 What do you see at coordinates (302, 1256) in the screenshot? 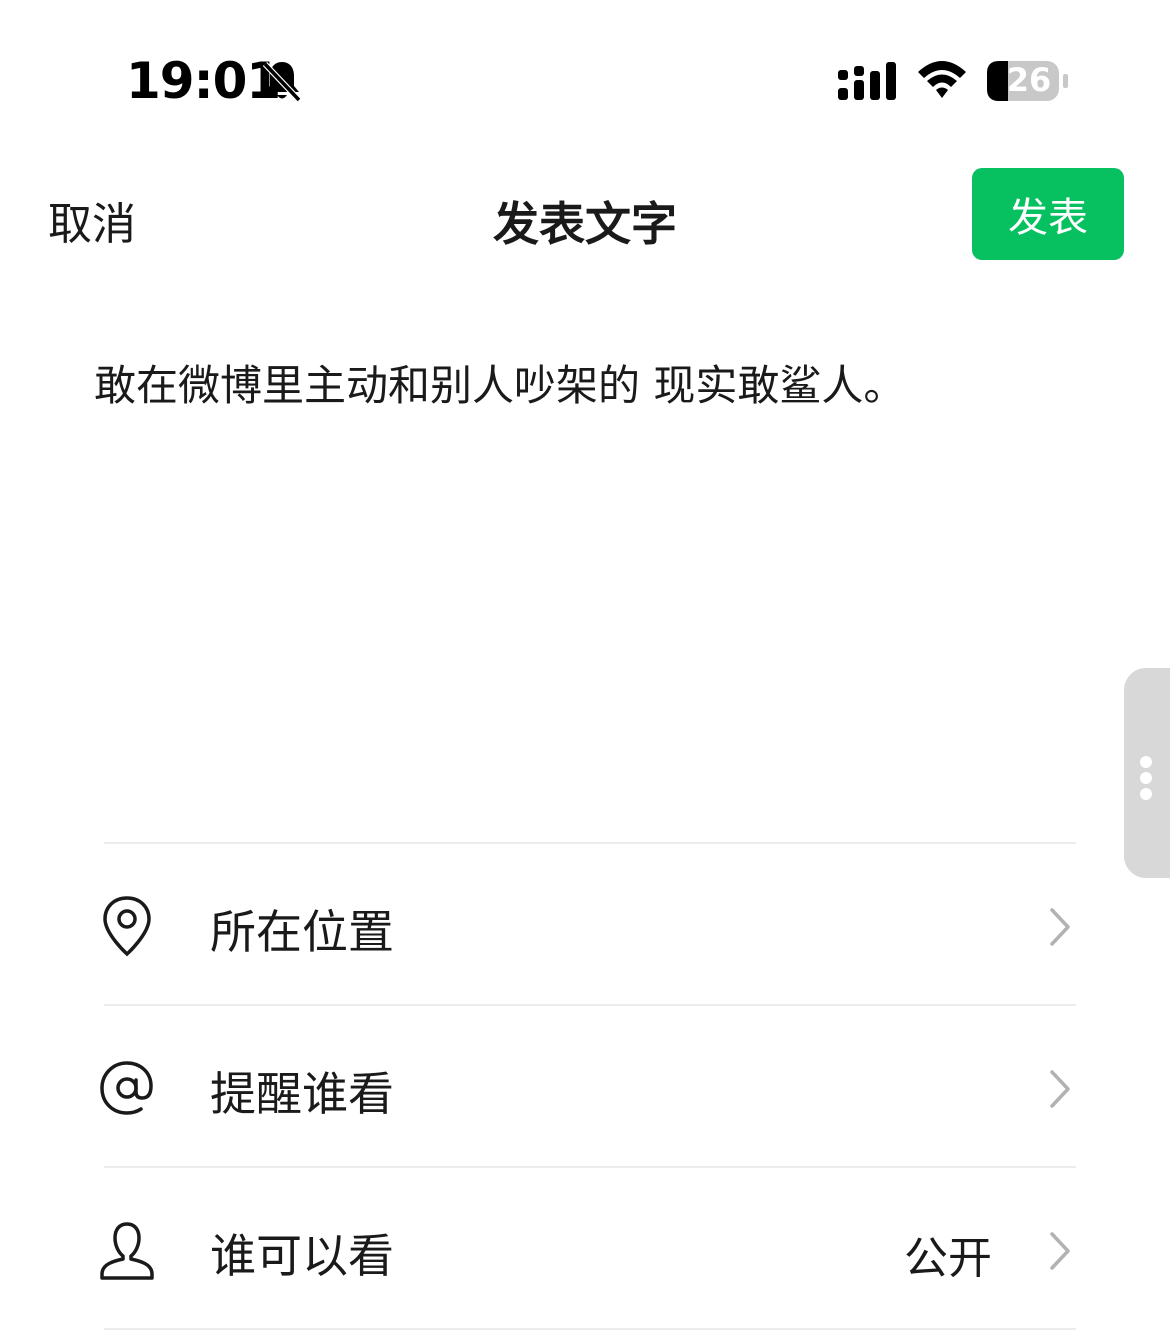
I see `visibility-label: 谁可以看` at bounding box center [302, 1256].